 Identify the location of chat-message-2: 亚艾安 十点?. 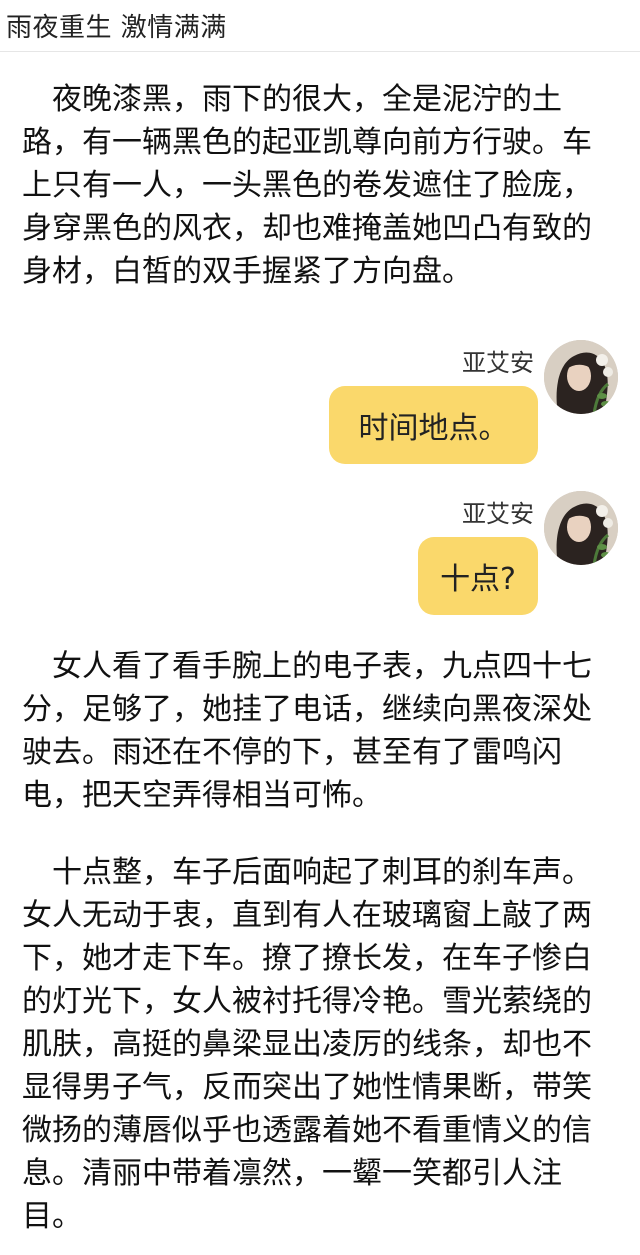
(320, 549).